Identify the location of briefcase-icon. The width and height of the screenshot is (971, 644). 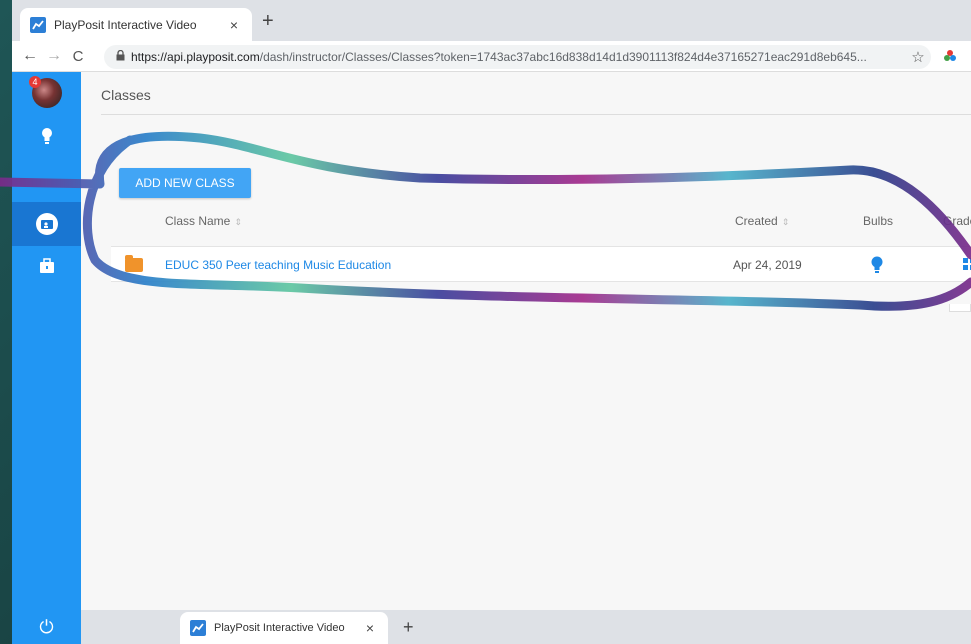
(46, 265).